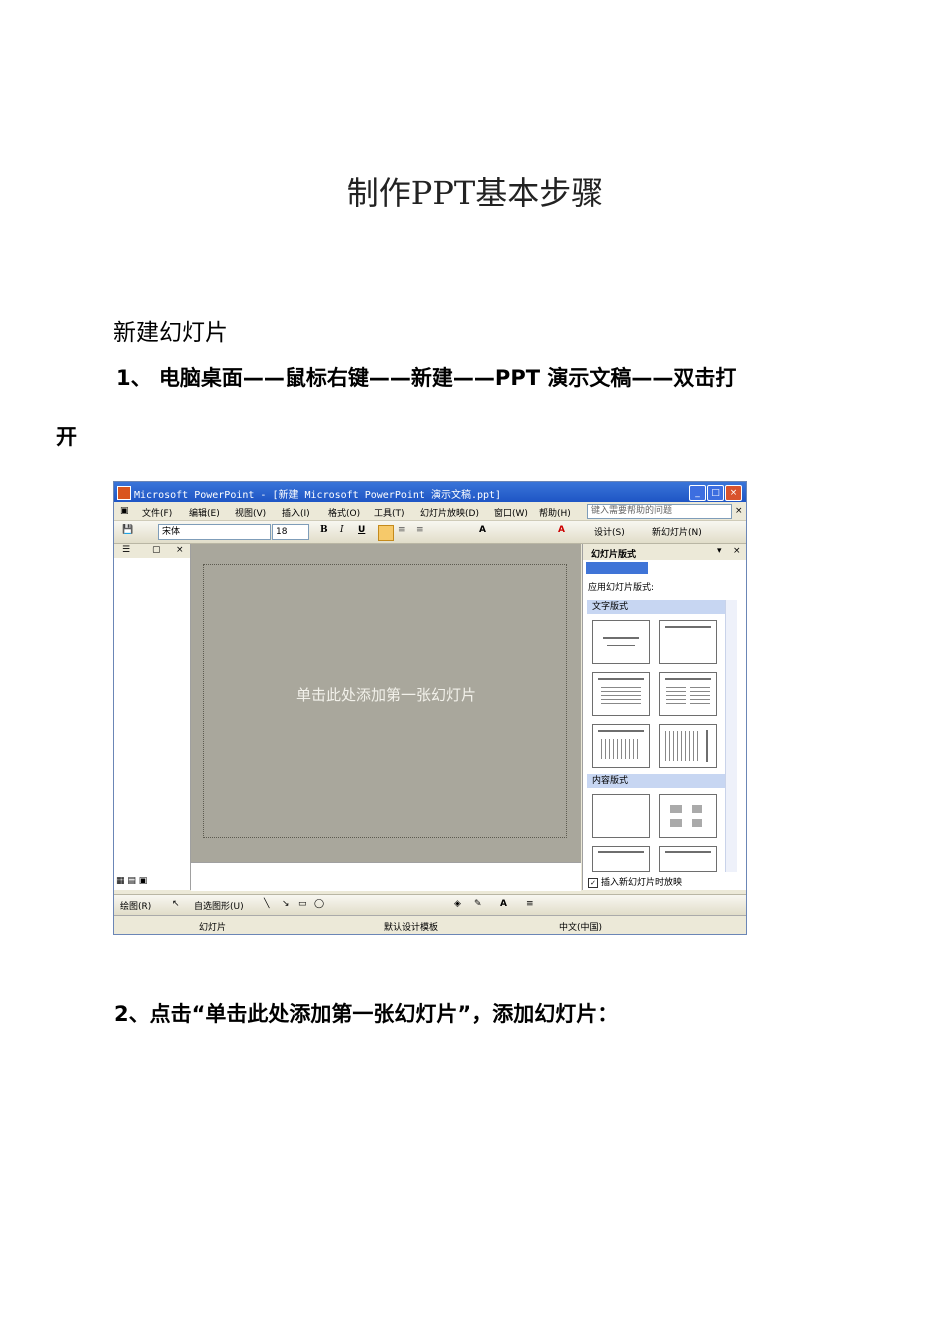 Image resolution: width=950 pixels, height=1344 pixels. What do you see at coordinates (482, 532) in the screenshot?
I see `increase-font-icon: A` at bounding box center [482, 532].